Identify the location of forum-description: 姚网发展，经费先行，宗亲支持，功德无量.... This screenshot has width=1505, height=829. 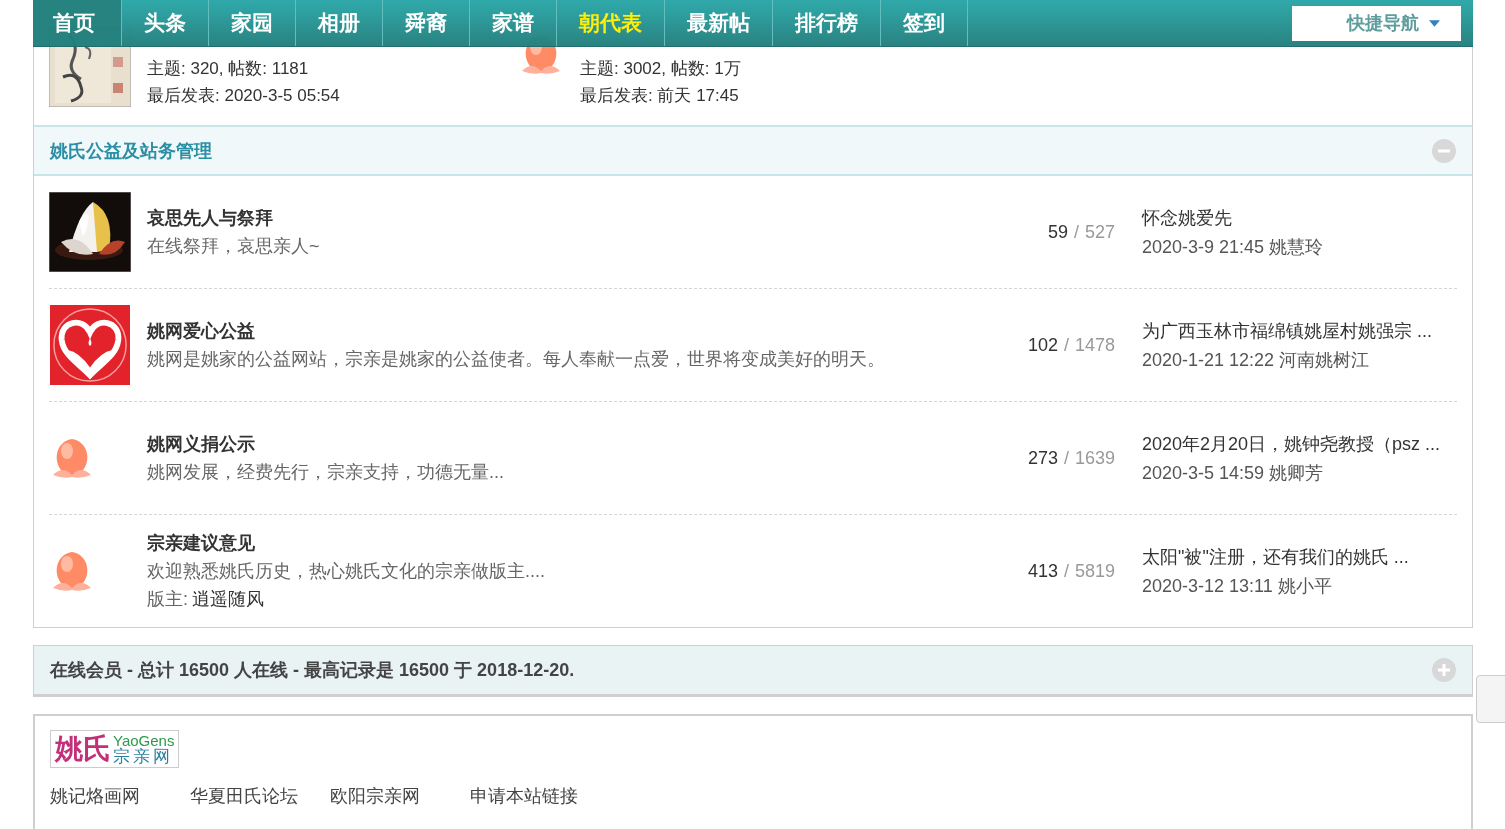
(326, 472).